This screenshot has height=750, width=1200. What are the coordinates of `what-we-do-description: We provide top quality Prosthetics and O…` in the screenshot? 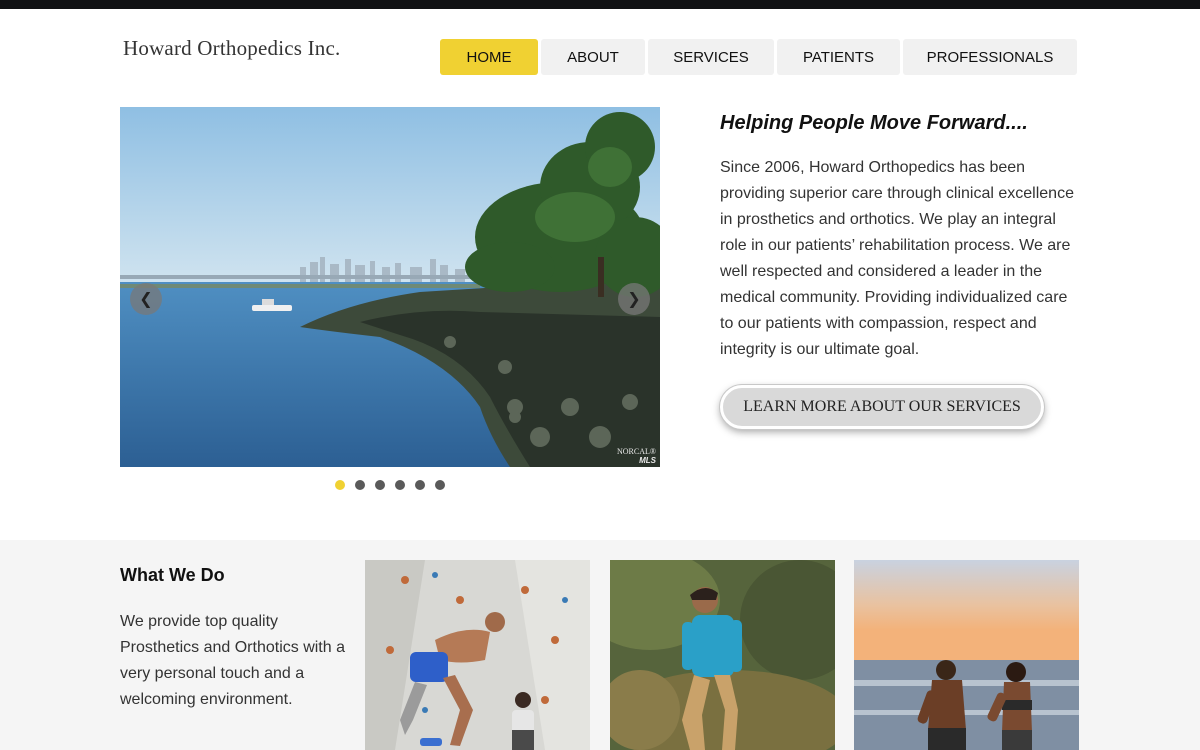 It's located at (232, 660).